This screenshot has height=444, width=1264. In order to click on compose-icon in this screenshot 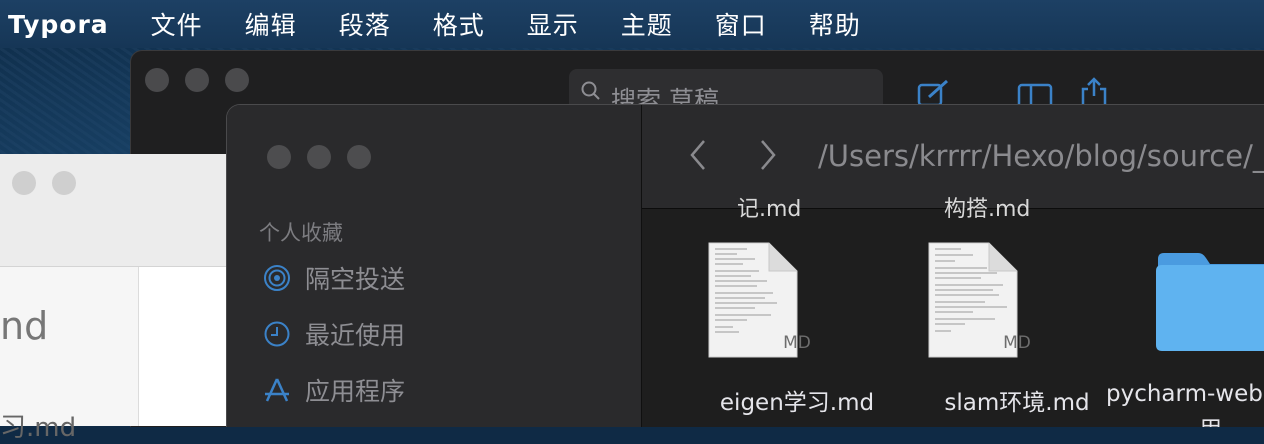, I will do `click(934, 93)`.